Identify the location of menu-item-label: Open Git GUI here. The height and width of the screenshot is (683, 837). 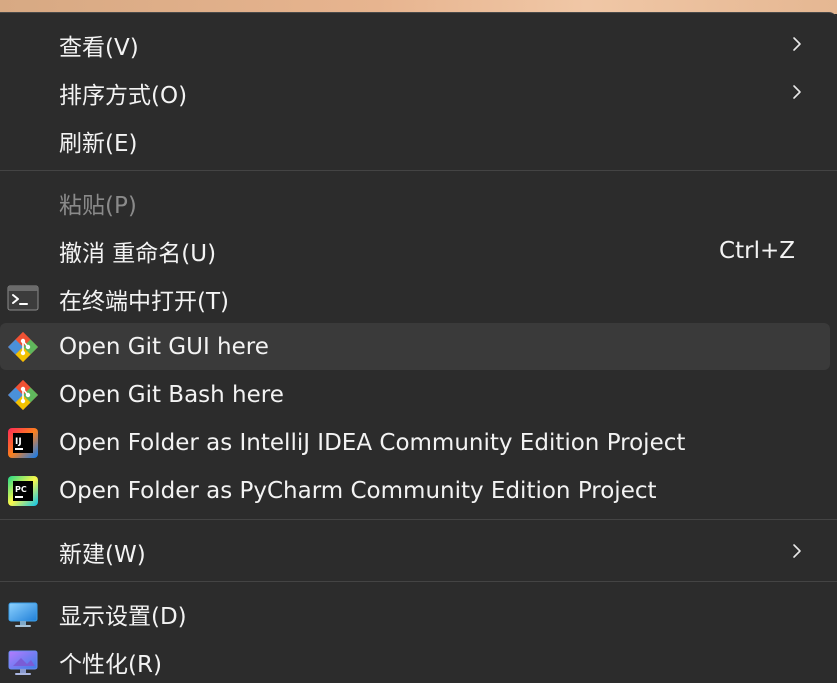
(164, 346).